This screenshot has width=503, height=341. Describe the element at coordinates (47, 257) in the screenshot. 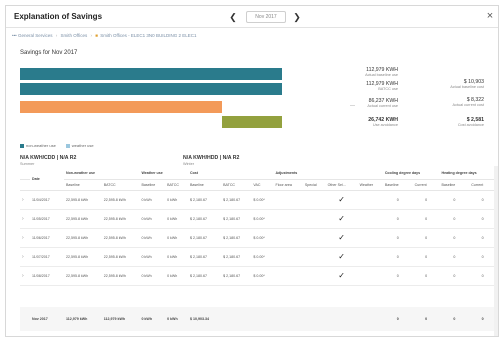

I see `cell-date: 11/07/2017` at that location.